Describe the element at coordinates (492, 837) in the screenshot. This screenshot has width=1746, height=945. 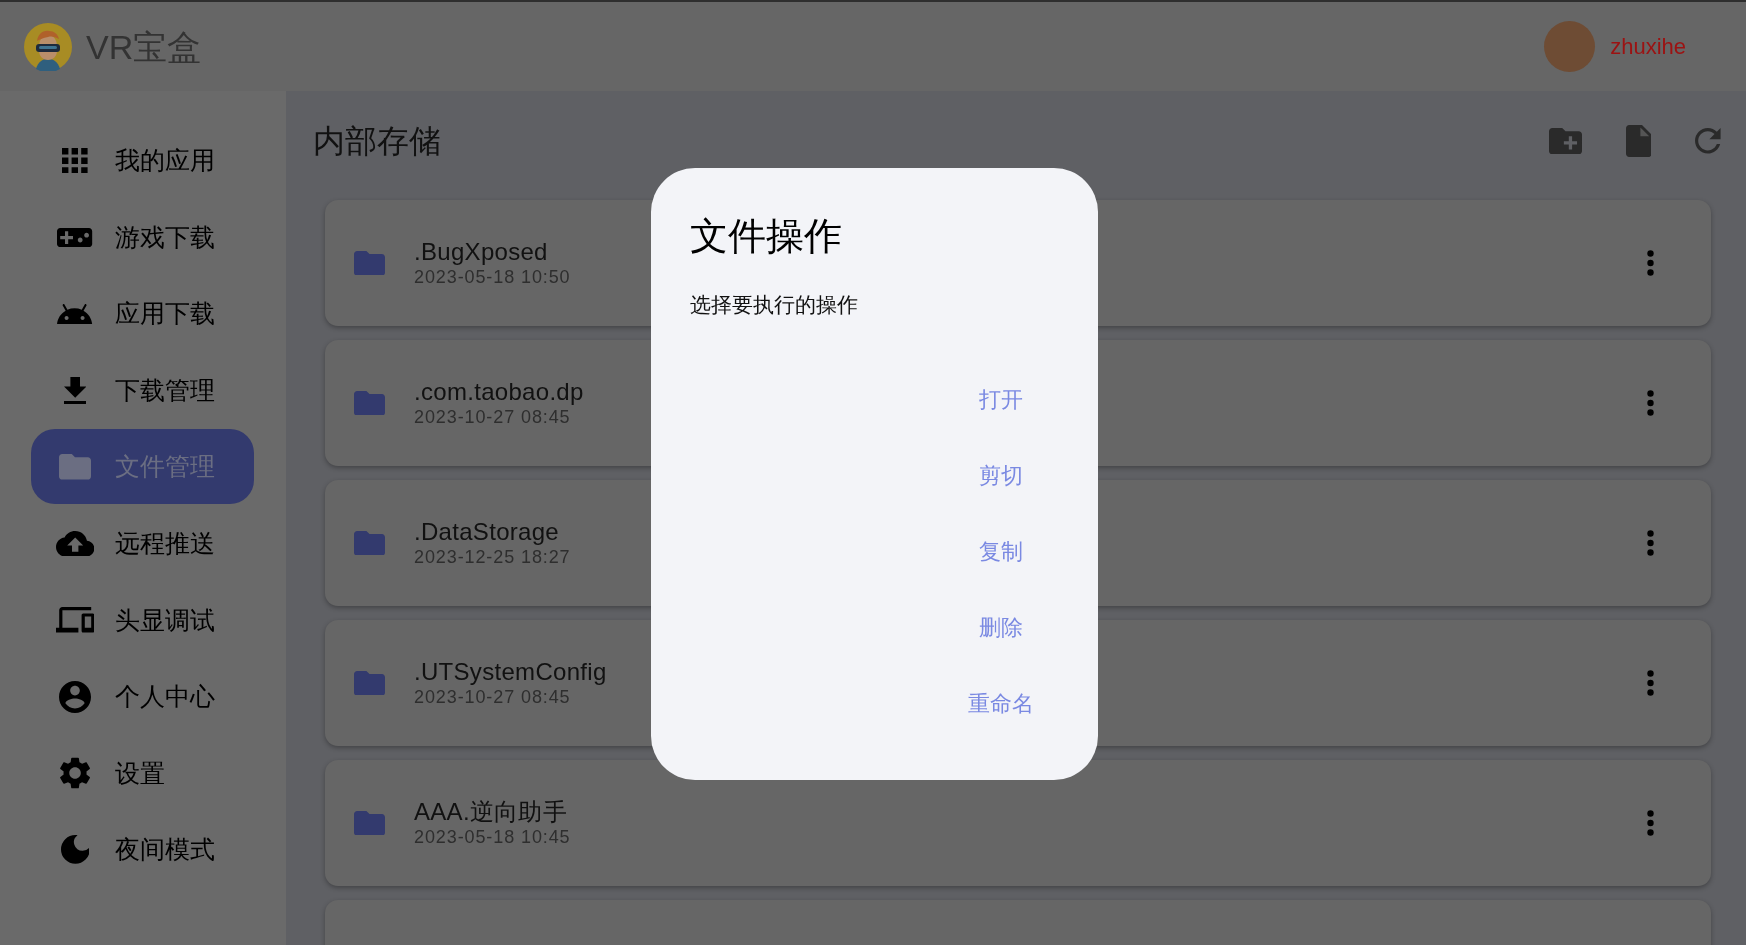
I see `file-date: 2023-05-18 10:45` at that location.